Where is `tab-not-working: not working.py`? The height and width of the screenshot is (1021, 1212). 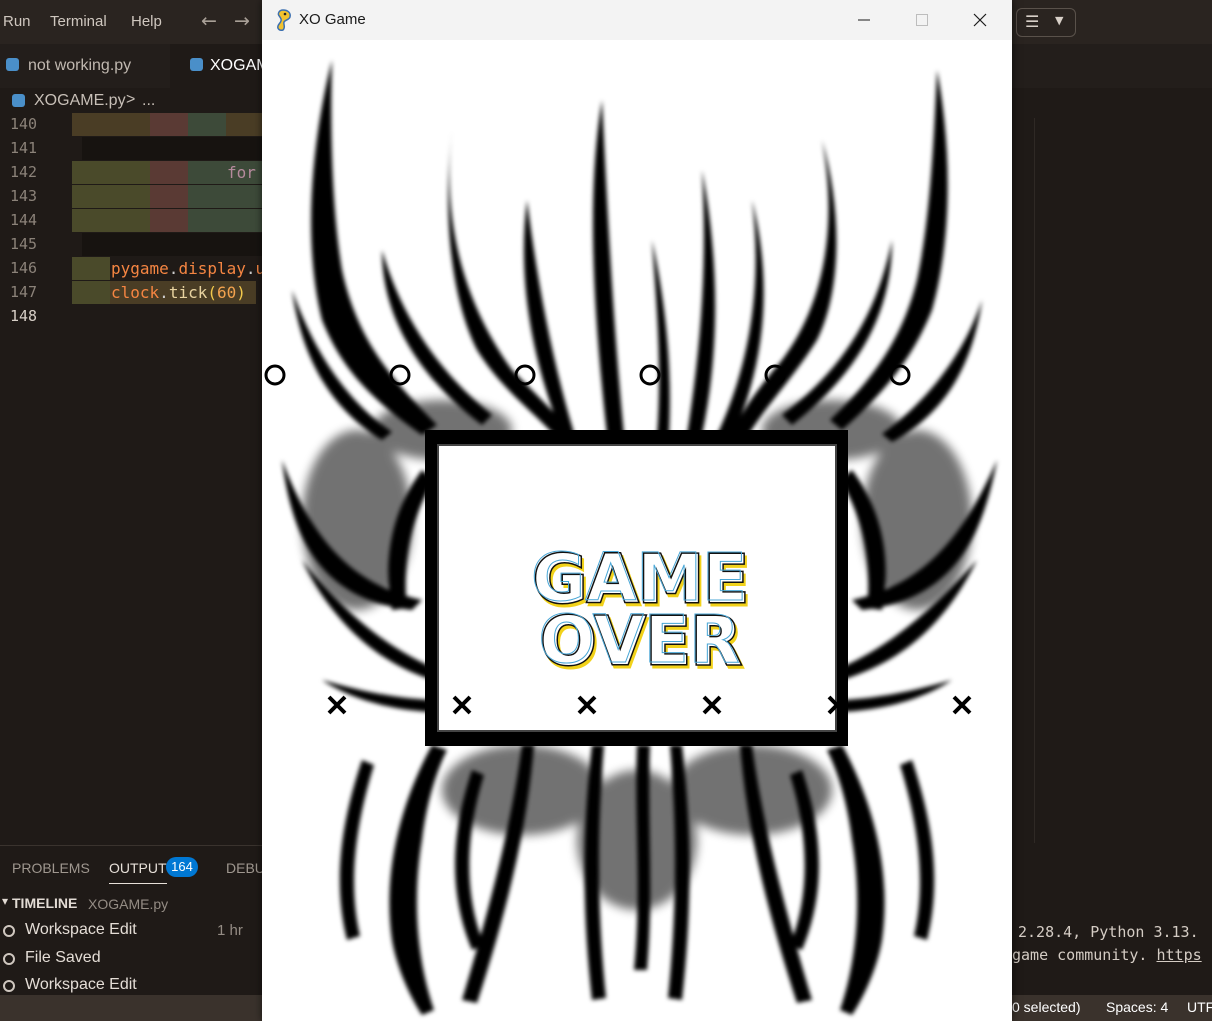
tab-not-working: not working.py is located at coordinates (84, 66).